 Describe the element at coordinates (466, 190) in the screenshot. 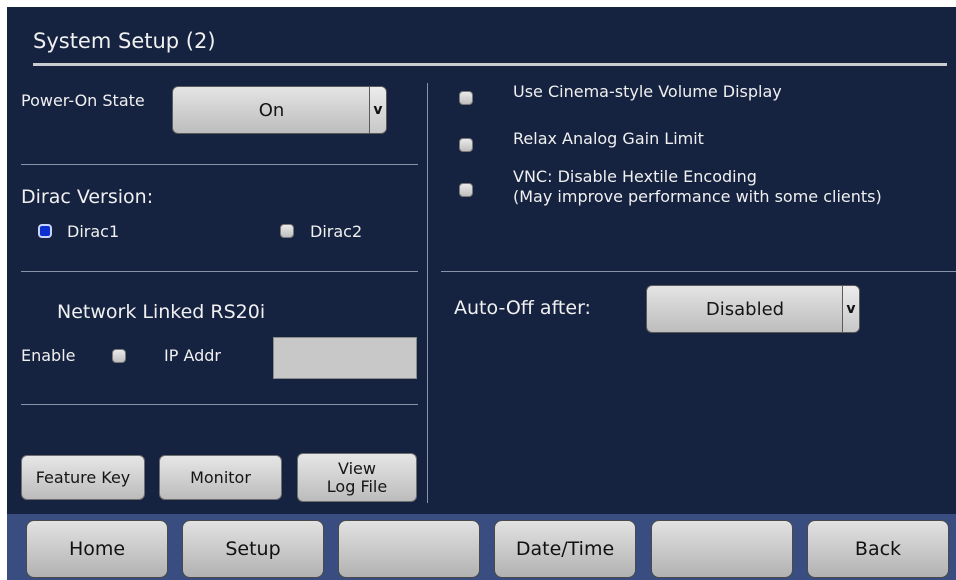

I see `vnc-hextile-checkbox` at that location.